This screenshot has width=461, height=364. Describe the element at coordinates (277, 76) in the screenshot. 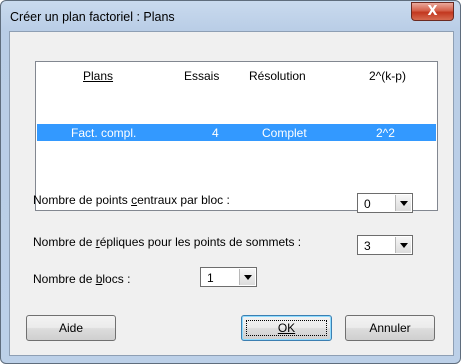

I see `column-header-resolution: Résolution` at that location.